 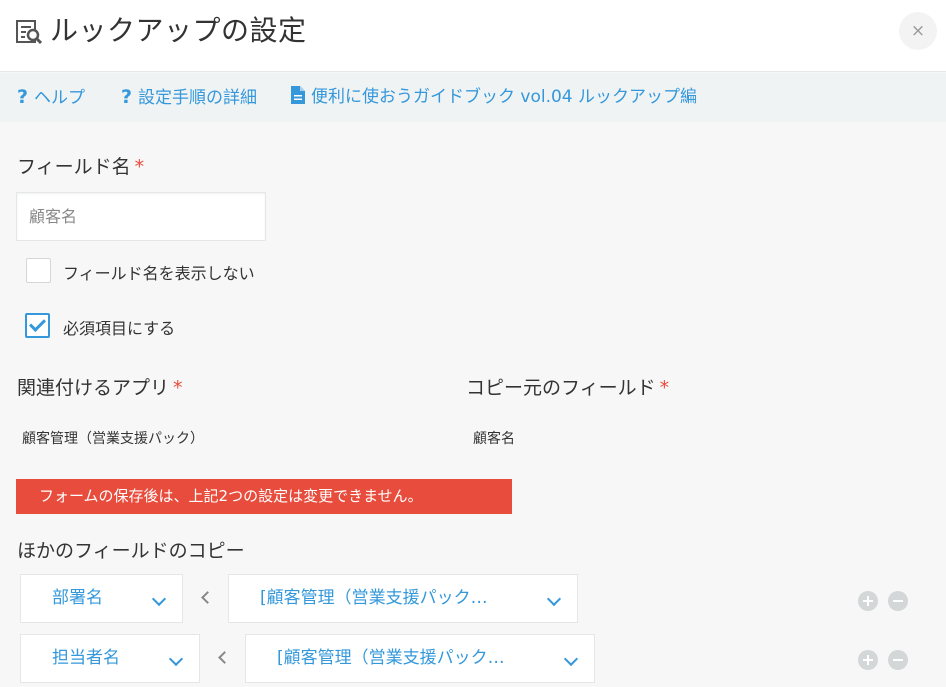 What do you see at coordinates (473, 36) in the screenshot?
I see `dialog-header: ルックアップの設定 ×` at bounding box center [473, 36].